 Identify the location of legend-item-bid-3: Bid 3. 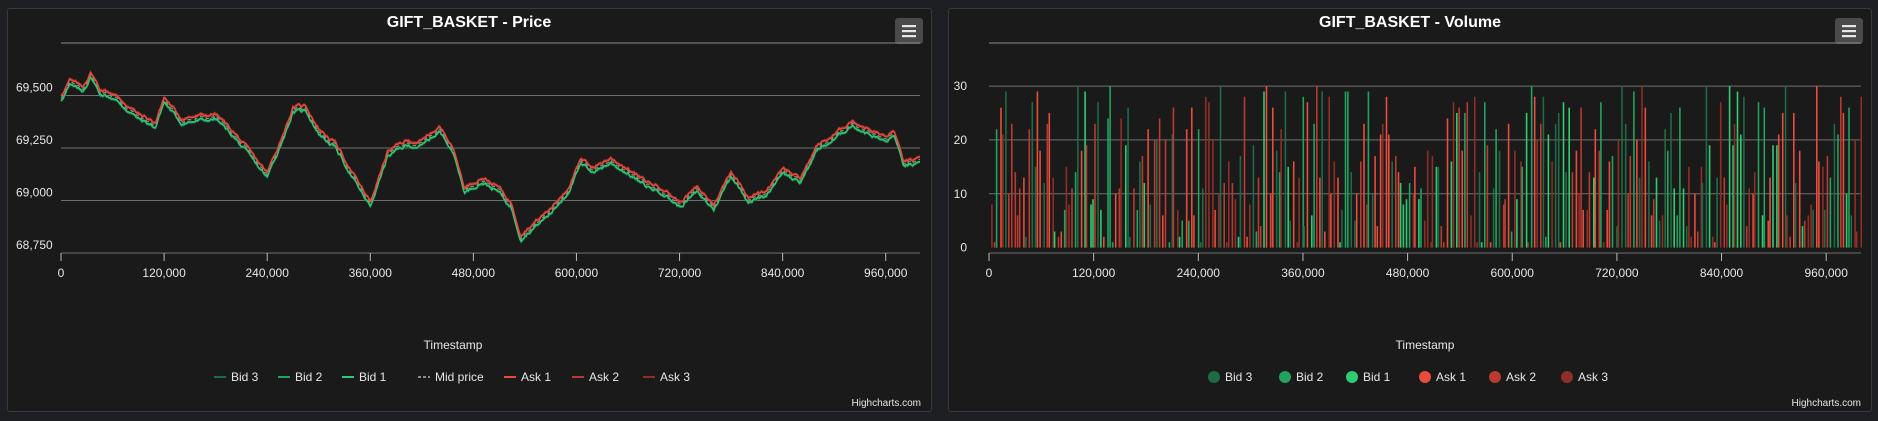
(236, 377).